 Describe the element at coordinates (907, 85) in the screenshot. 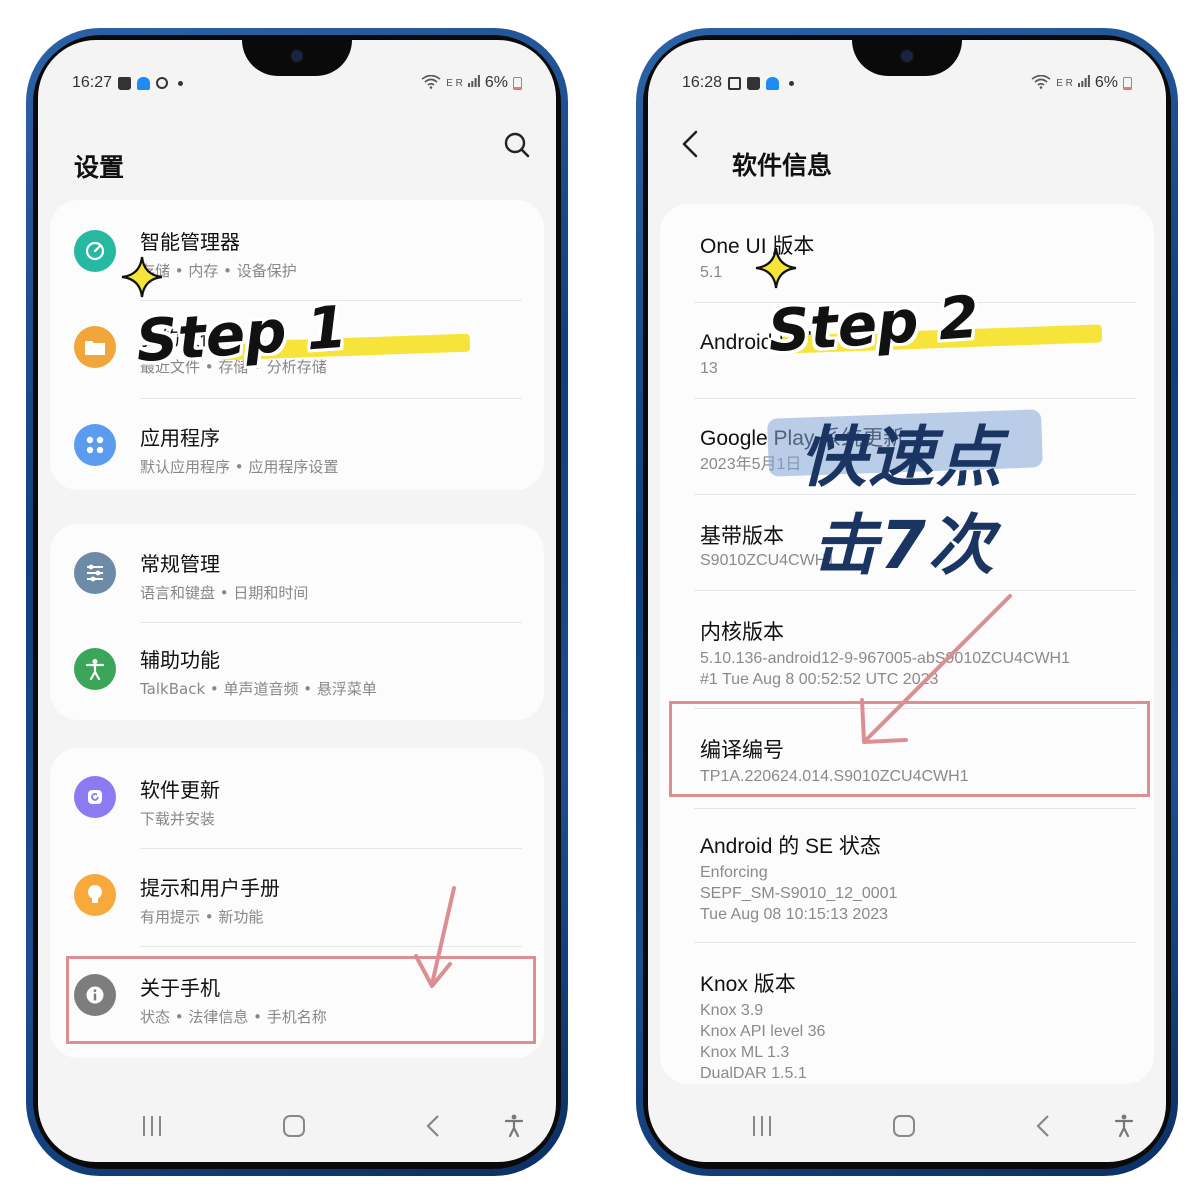

I see `status-bar: 16:28 E R 6%` at that location.